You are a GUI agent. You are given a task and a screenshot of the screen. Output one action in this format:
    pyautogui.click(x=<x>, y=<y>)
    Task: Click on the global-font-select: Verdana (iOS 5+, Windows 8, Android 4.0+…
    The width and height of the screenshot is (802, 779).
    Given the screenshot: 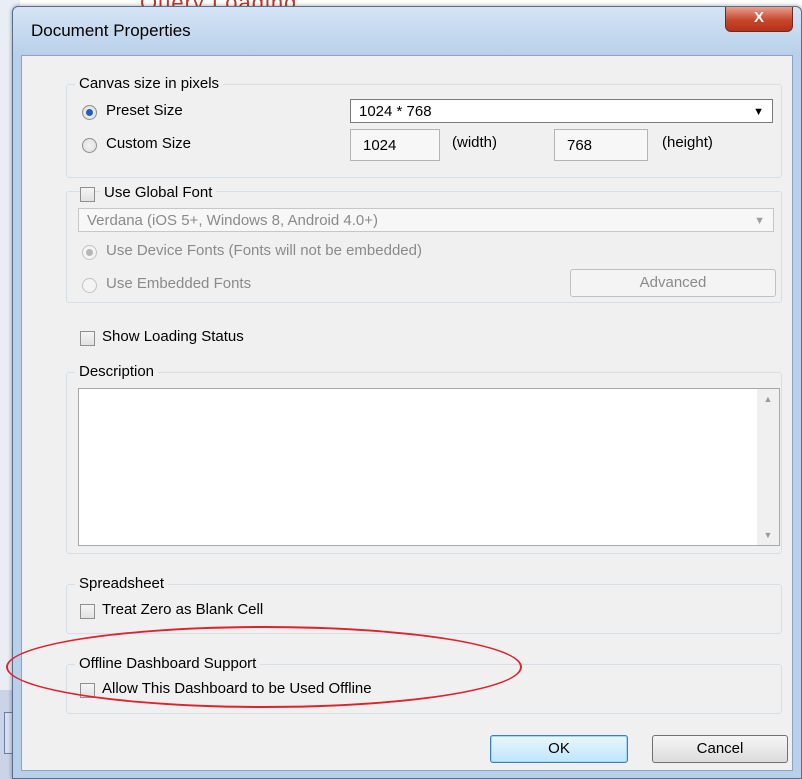 What is the action you would take?
    pyautogui.click(x=426, y=220)
    